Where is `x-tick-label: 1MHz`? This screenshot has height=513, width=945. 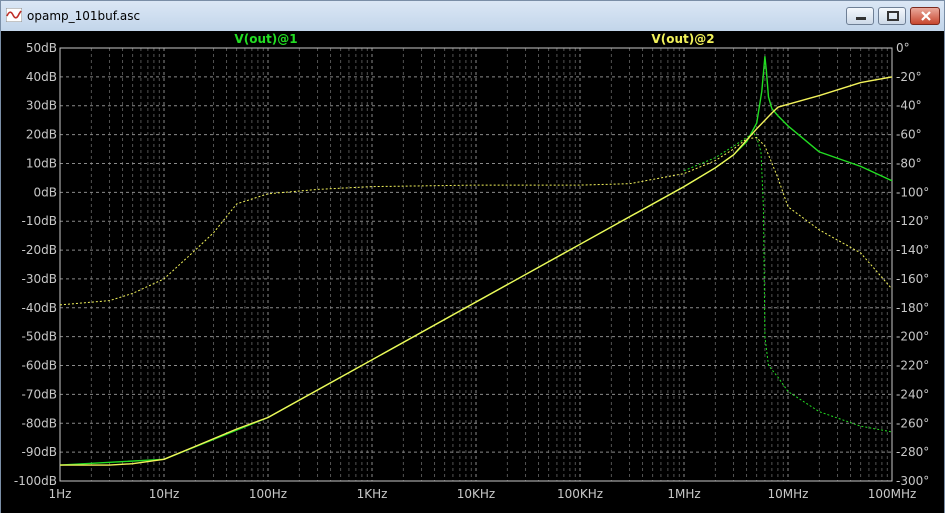 x-tick-label: 1MHz is located at coordinates (683, 494).